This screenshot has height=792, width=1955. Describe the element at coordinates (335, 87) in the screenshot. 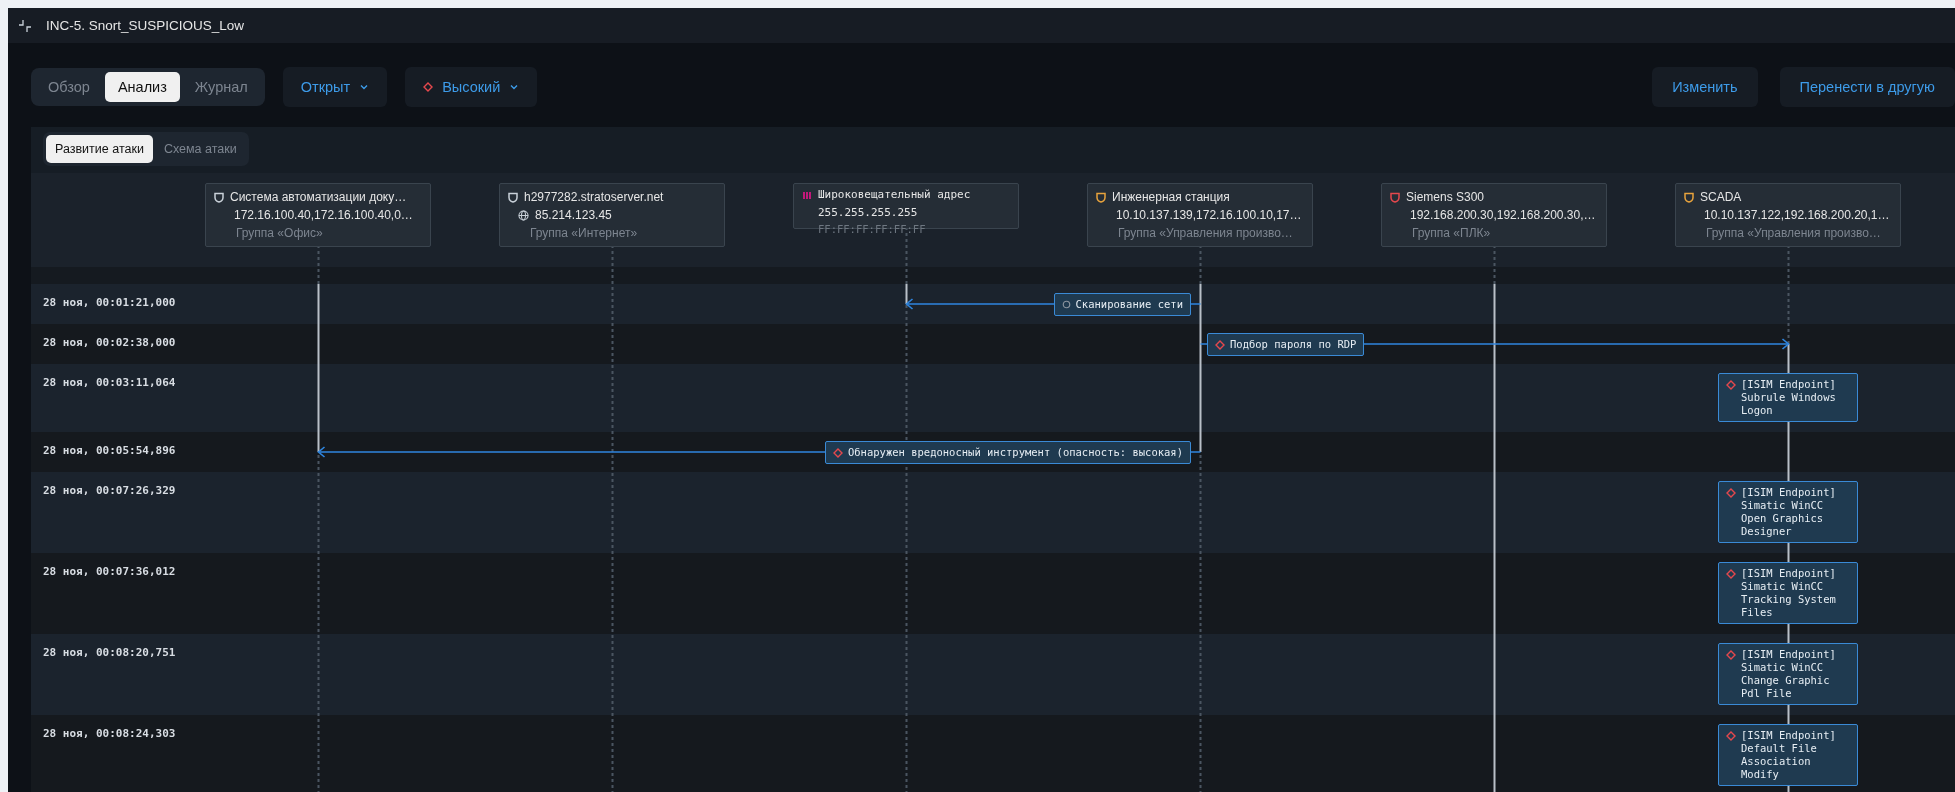

I see `status-dropdown: Открыт` at that location.